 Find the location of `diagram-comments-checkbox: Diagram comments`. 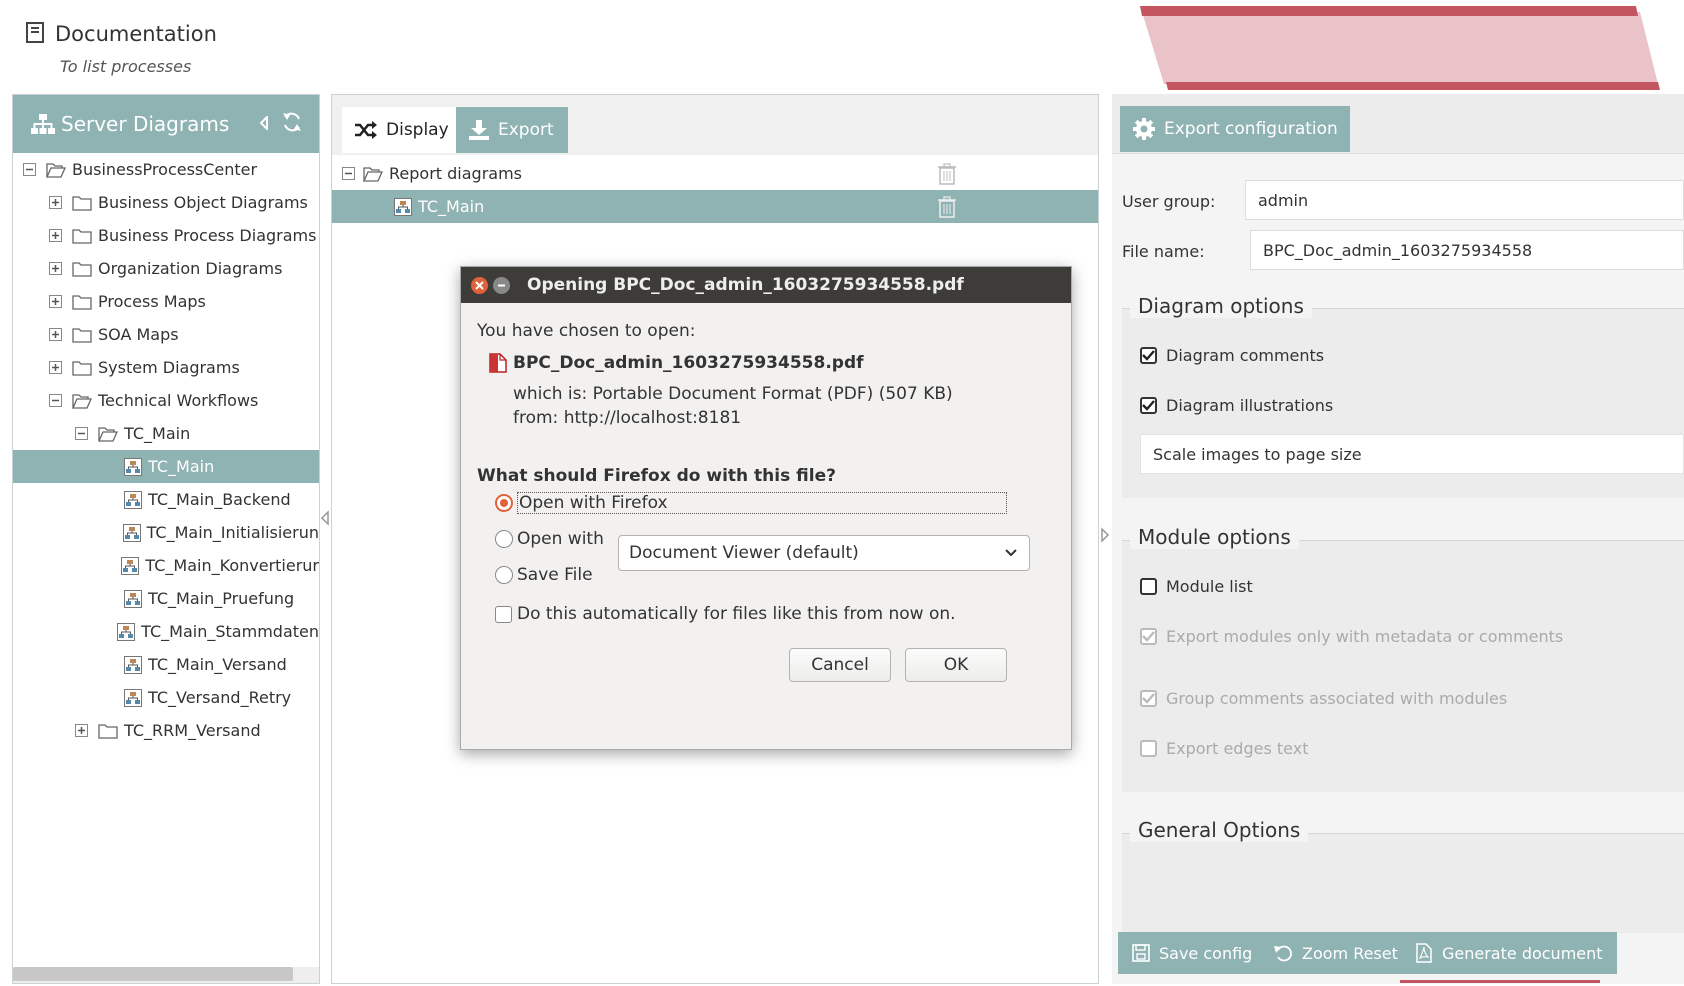

diagram-comments-checkbox: Diagram comments is located at coordinates (1232, 355).